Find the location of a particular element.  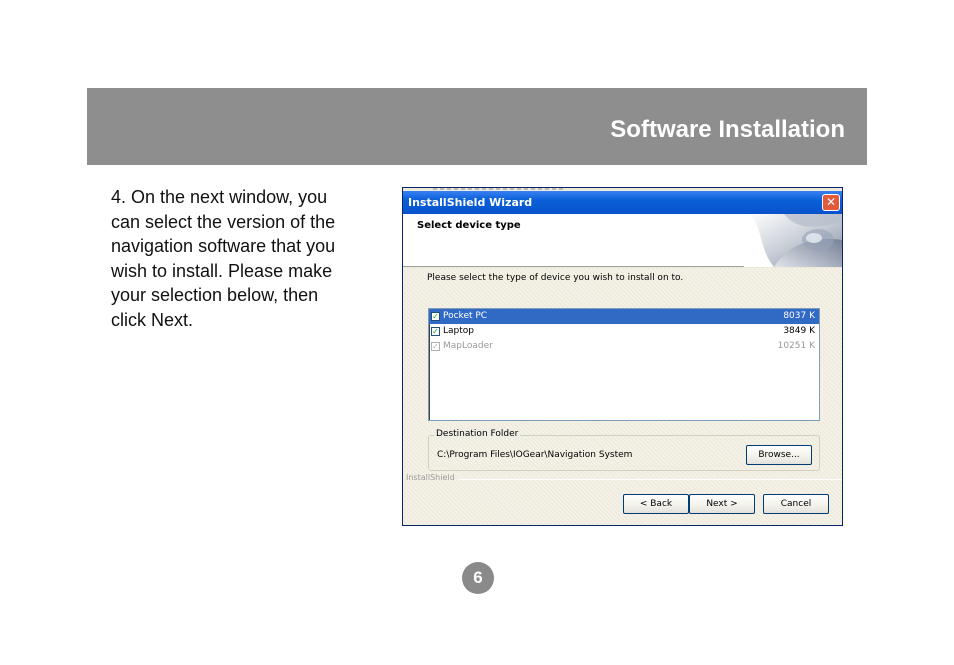

instruction-line: click Next. is located at coordinates (152, 319).